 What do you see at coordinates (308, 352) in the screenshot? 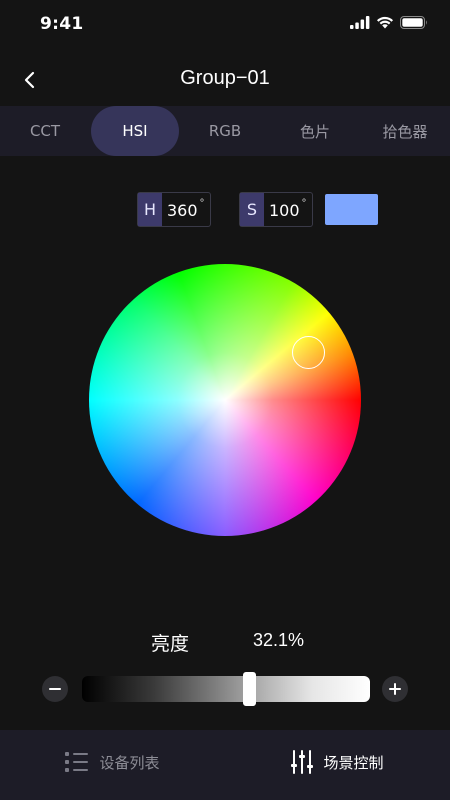
I see `color-picker-handle` at bounding box center [308, 352].